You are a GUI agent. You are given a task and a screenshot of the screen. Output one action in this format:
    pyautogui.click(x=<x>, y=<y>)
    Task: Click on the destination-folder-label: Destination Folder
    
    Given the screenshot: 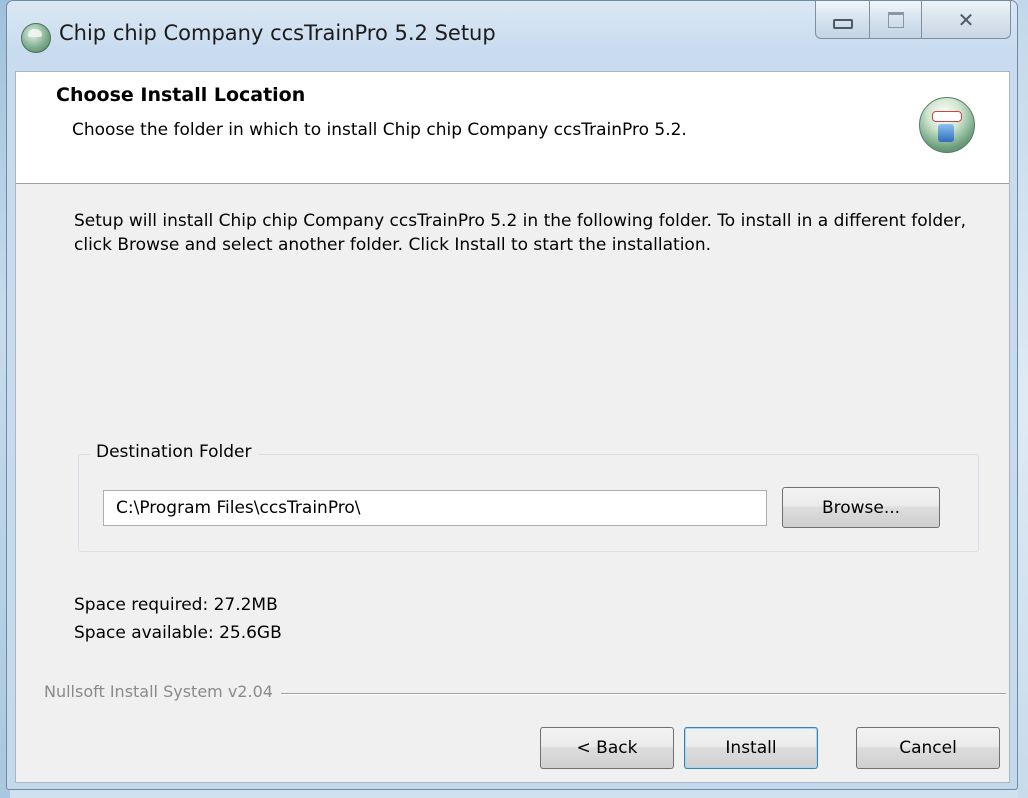 What is the action you would take?
    pyautogui.click(x=174, y=452)
    